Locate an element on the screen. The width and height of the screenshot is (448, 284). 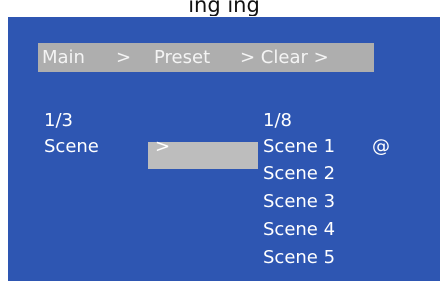
breadcrumb-main: Main is located at coordinates (63, 58).